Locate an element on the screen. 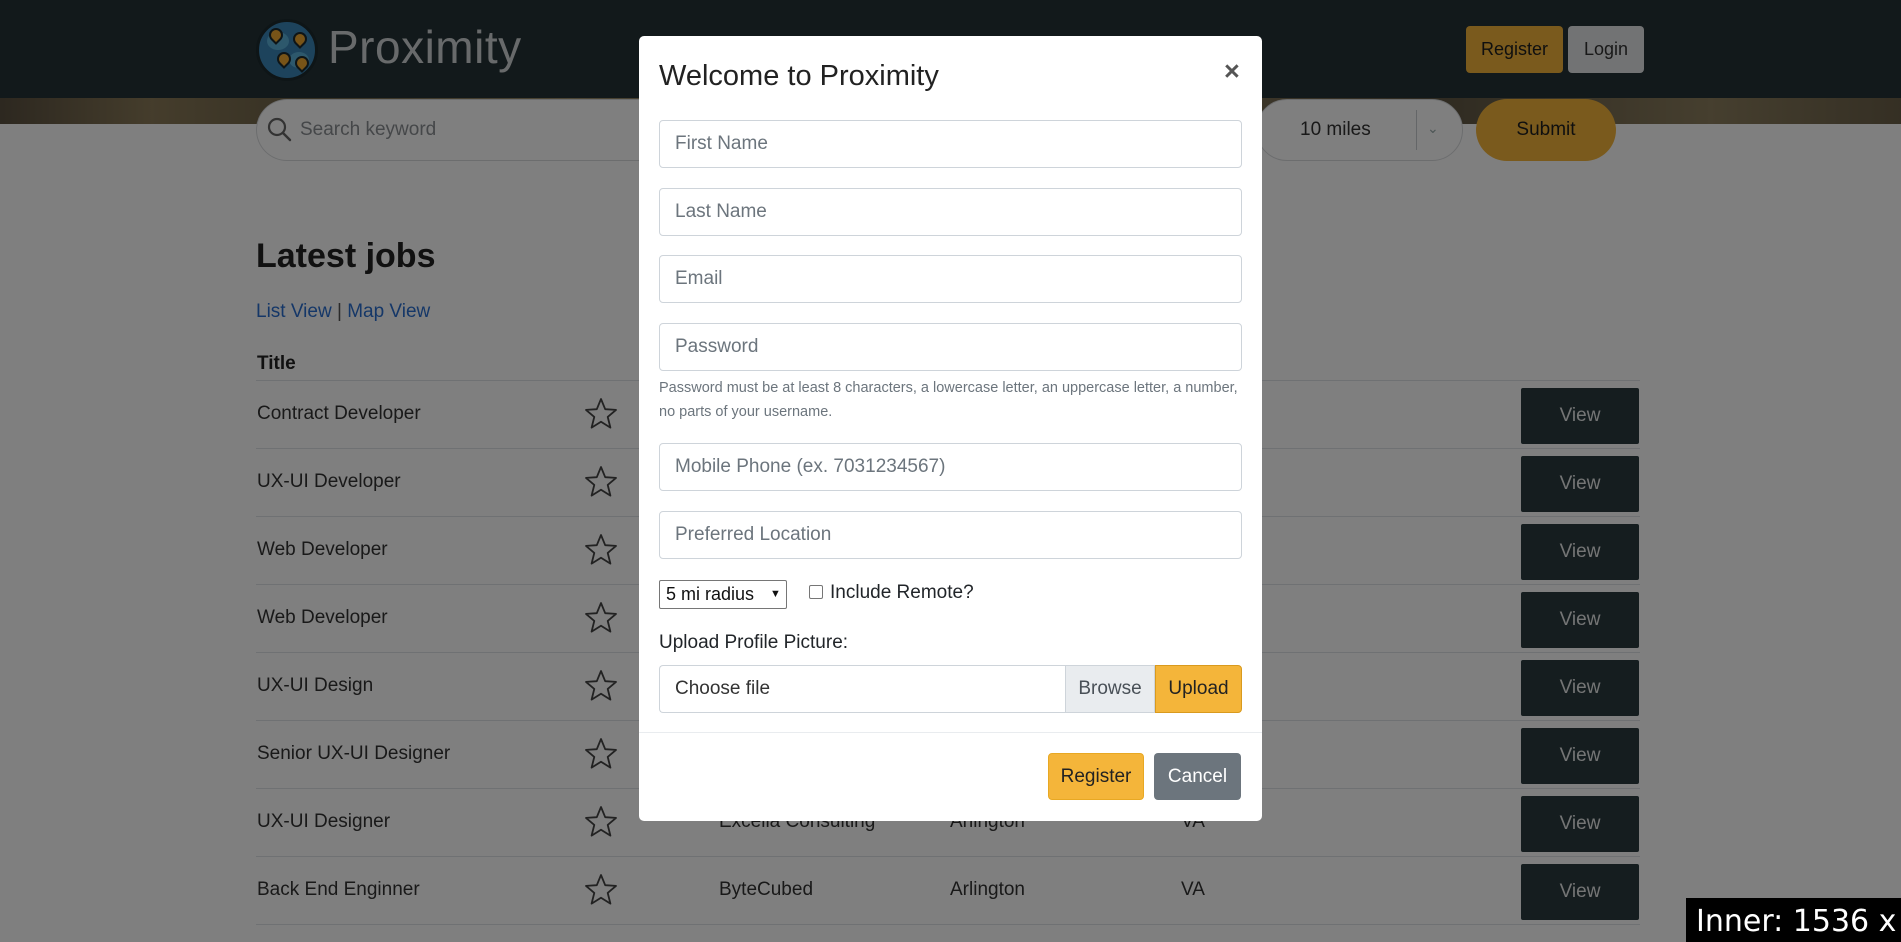 The width and height of the screenshot is (1901, 942). modal-title: Welcome to Proximity is located at coordinates (799, 76).